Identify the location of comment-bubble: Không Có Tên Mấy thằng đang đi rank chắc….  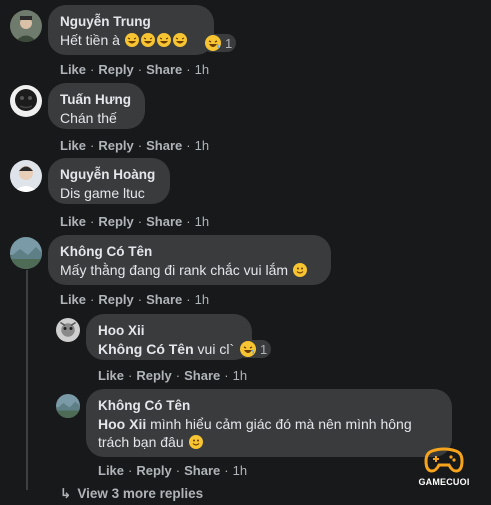
(189, 260).